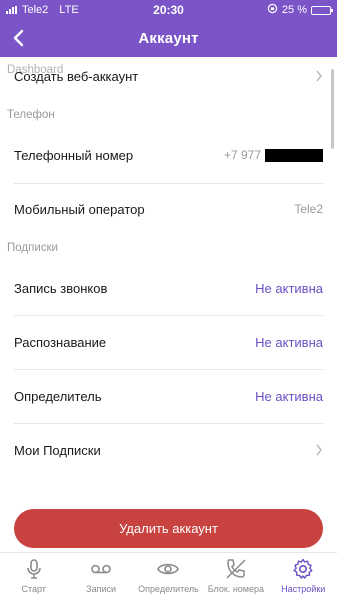  Describe the element at coordinates (33, 589) in the screenshot. I see `tab-label: Старт` at that location.